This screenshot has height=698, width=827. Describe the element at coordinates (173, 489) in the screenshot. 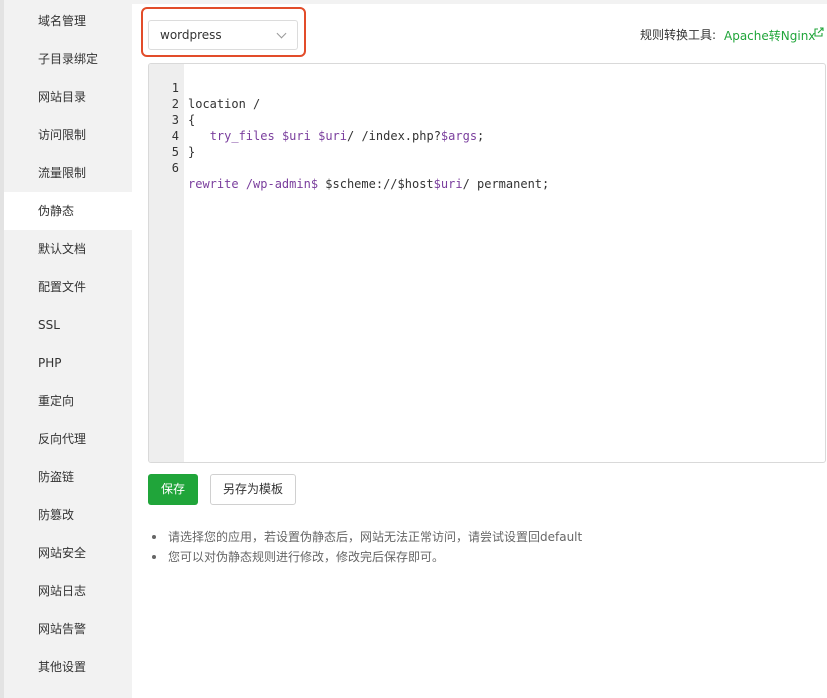

I see `save-button: 保存` at that location.